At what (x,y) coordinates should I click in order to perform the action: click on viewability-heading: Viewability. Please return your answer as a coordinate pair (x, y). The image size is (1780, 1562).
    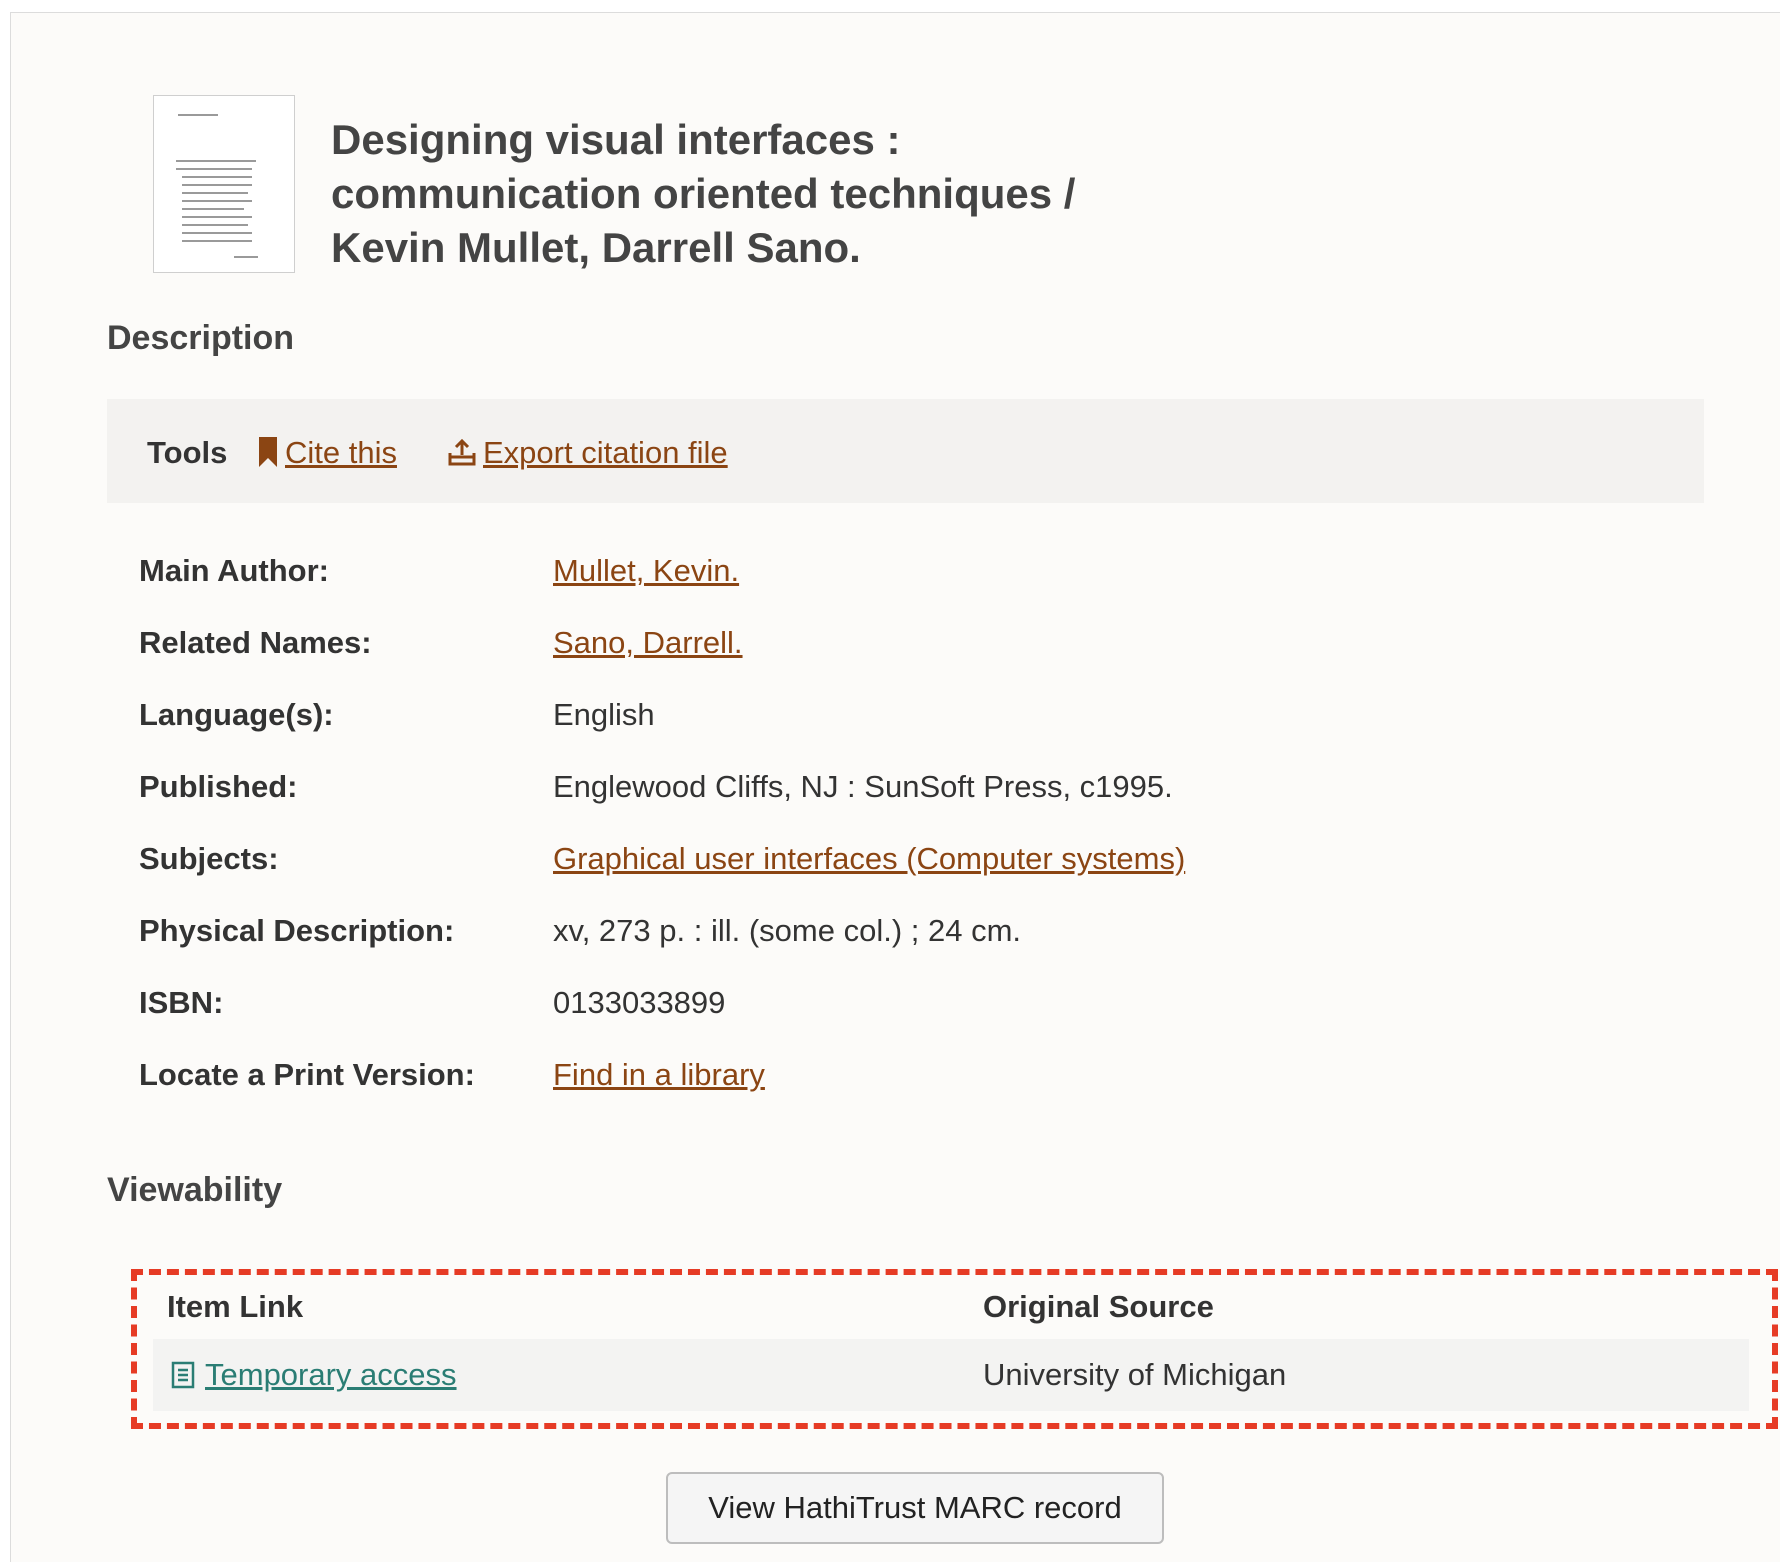
    Looking at the image, I should click on (195, 1190).